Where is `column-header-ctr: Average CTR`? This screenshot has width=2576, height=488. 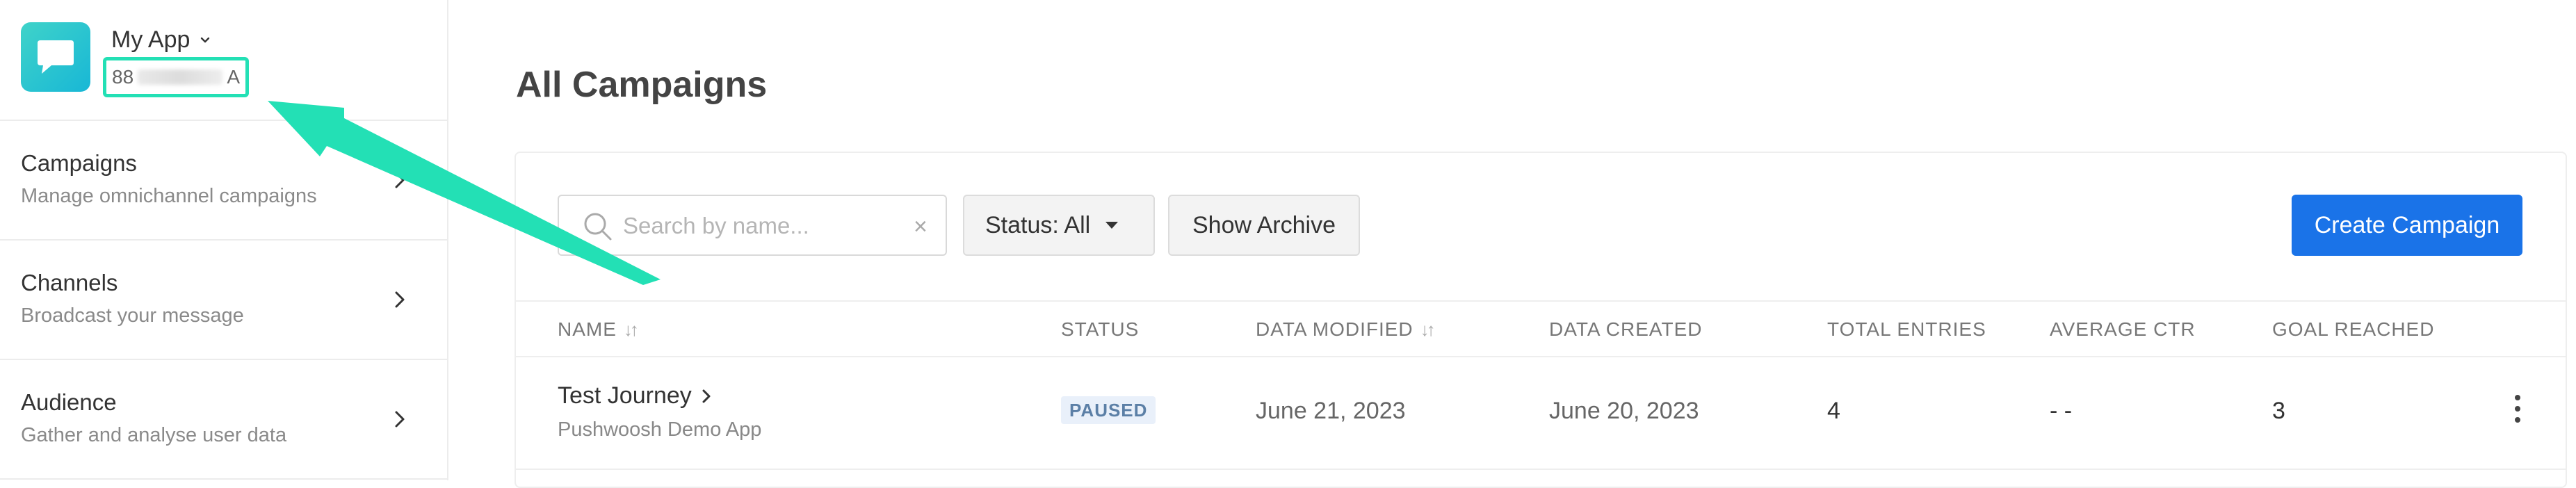 column-header-ctr: Average CTR is located at coordinates (2123, 330).